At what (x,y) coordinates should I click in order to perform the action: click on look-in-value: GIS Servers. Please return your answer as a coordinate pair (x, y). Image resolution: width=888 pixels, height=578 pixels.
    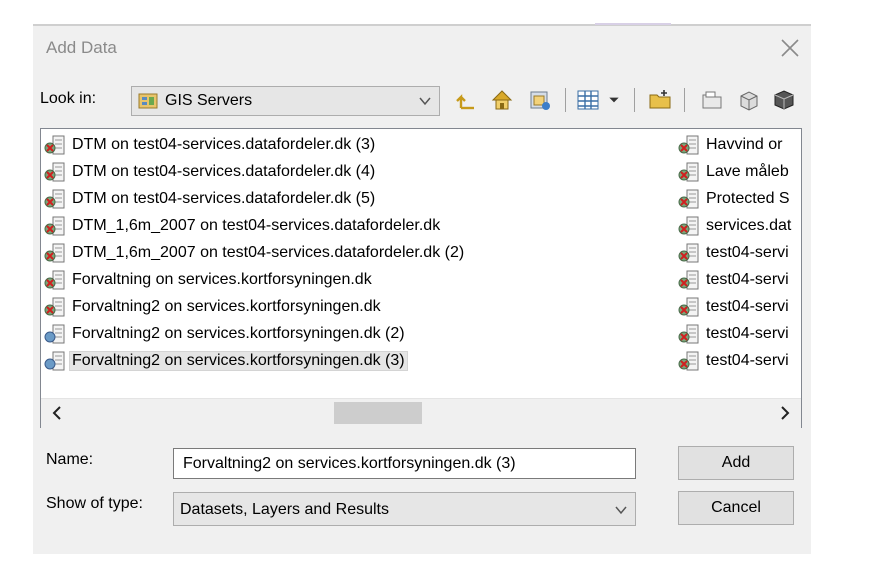
    Looking at the image, I should click on (209, 100).